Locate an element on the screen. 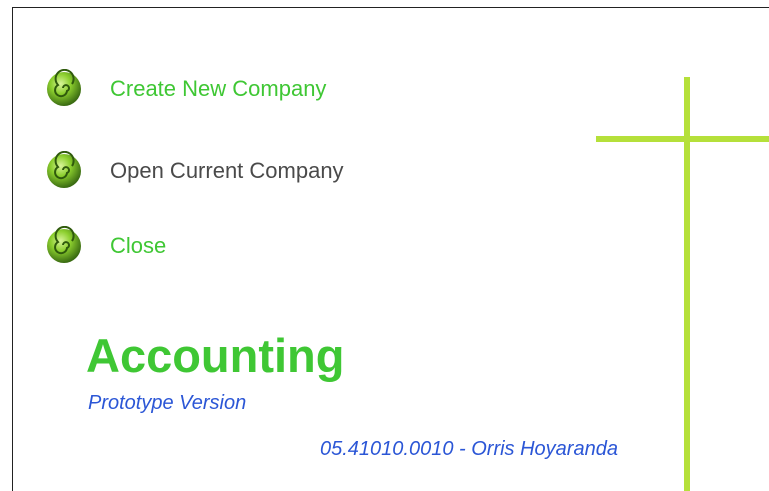 This screenshot has height=491, width=769. open-current-company-item: Open Current Company is located at coordinates (194, 170).